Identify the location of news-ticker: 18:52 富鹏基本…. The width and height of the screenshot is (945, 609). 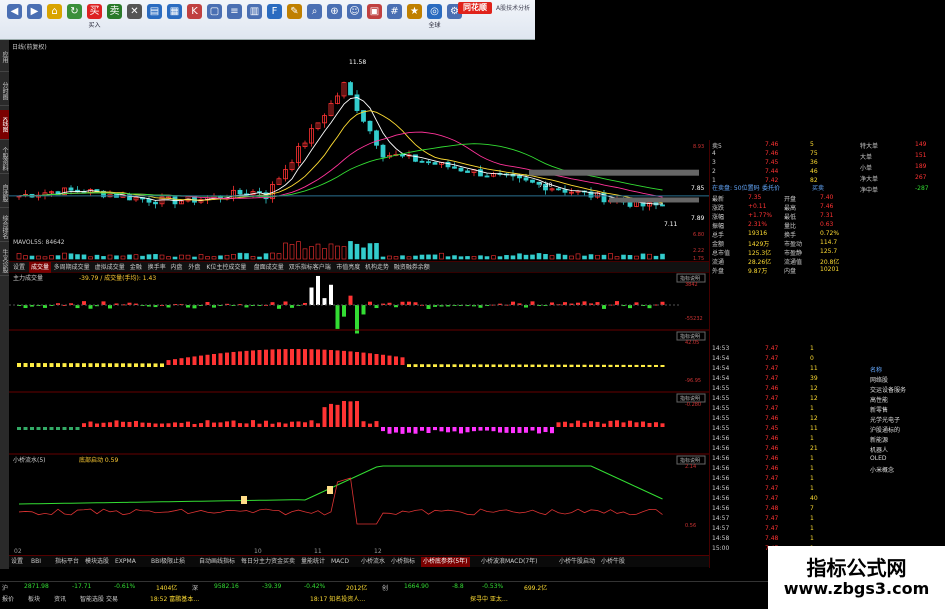
(174, 598).